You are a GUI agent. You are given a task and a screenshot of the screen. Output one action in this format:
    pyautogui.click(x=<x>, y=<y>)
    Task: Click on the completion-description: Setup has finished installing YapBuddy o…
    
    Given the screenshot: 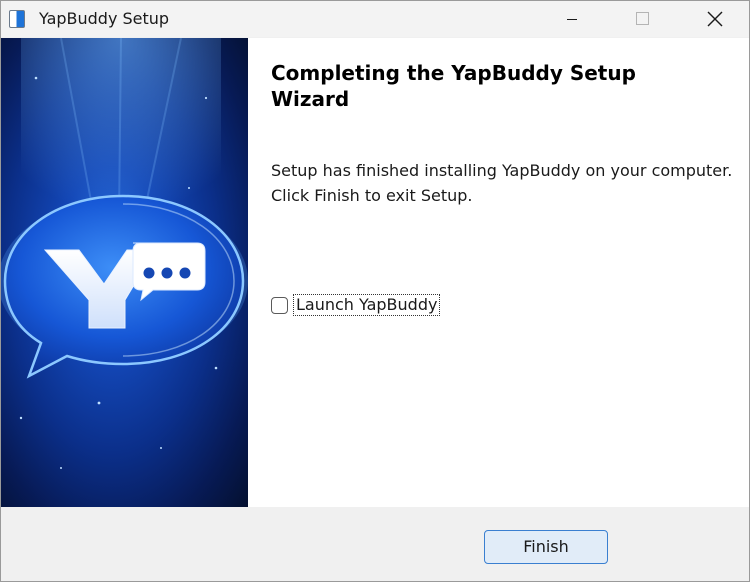 What is the action you would take?
    pyautogui.click(x=506, y=183)
    